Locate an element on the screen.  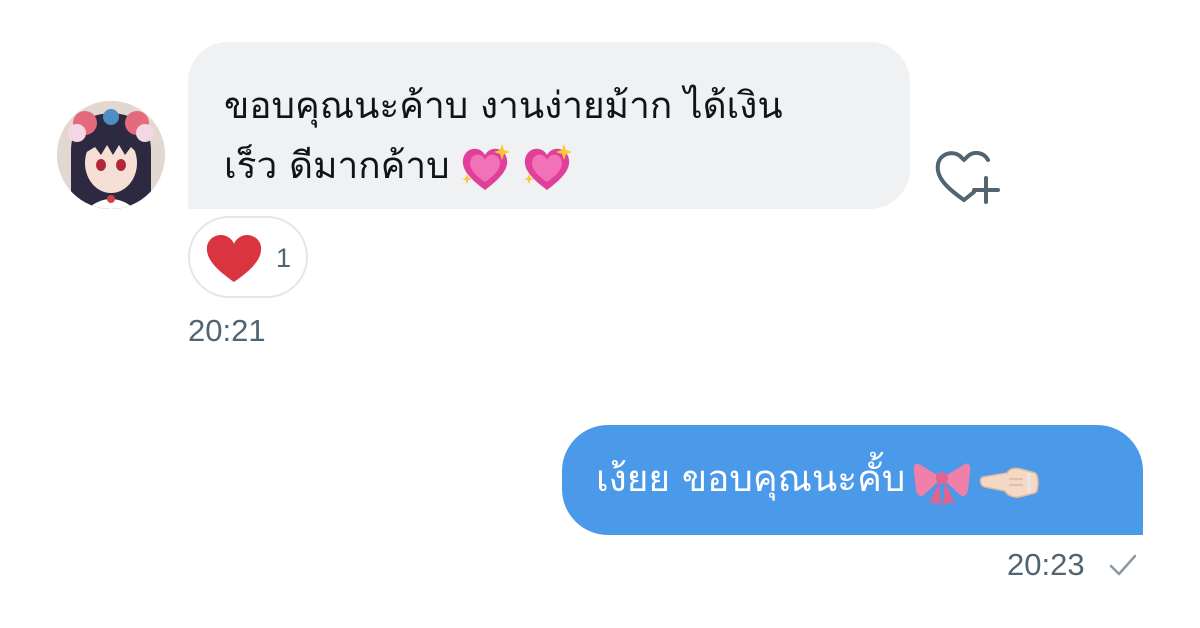
avatar is located at coordinates (111, 155).